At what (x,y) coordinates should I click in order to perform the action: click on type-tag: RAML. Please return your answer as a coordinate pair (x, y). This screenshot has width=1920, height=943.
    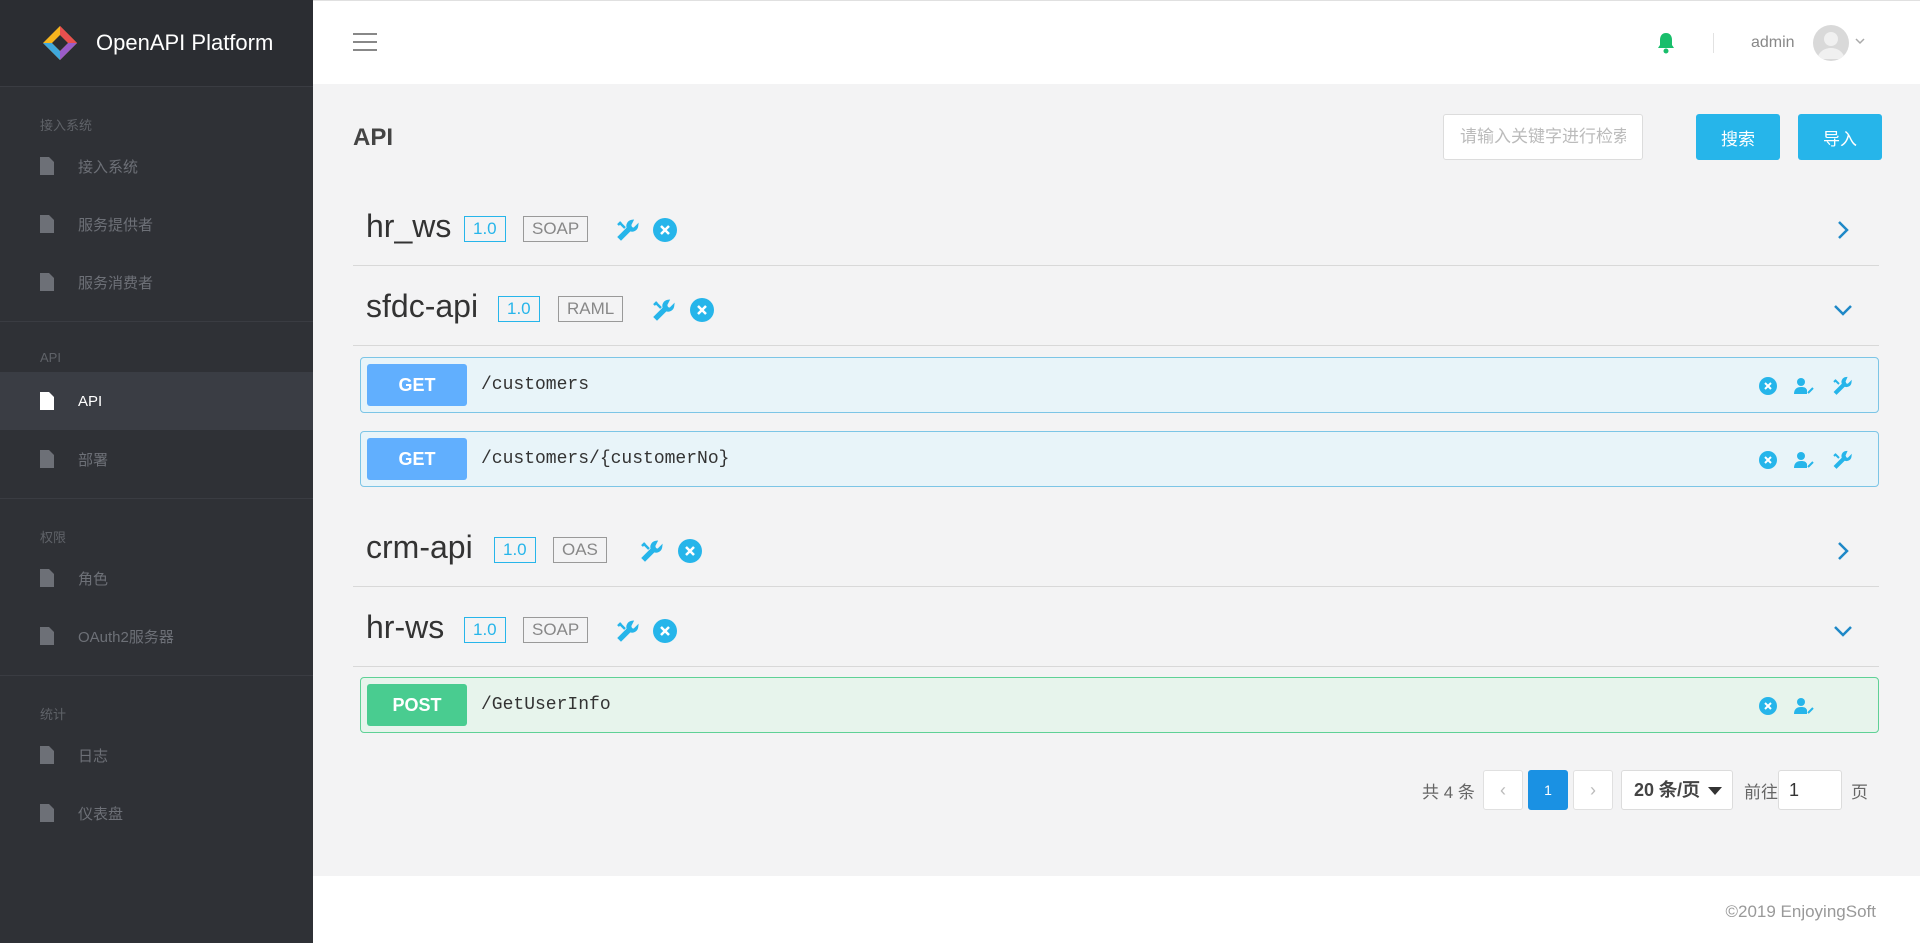
    Looking at the image, I should click on (591, 309).